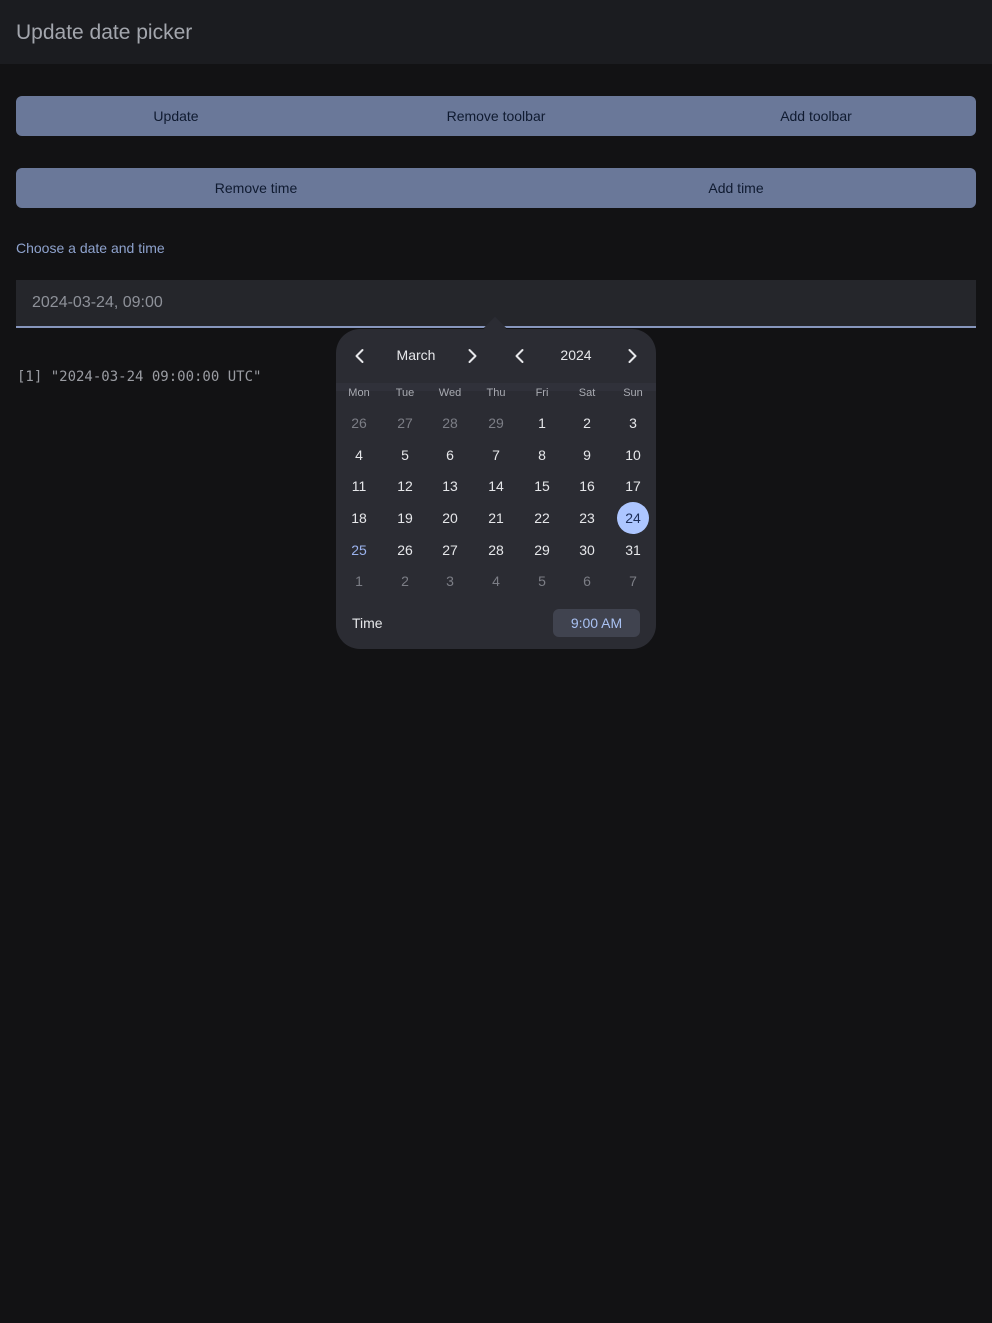  What do you see at coordinates (542, 393) in the screenshot?
I see `weekday-label: Fri` at bounding box center [542, 393].